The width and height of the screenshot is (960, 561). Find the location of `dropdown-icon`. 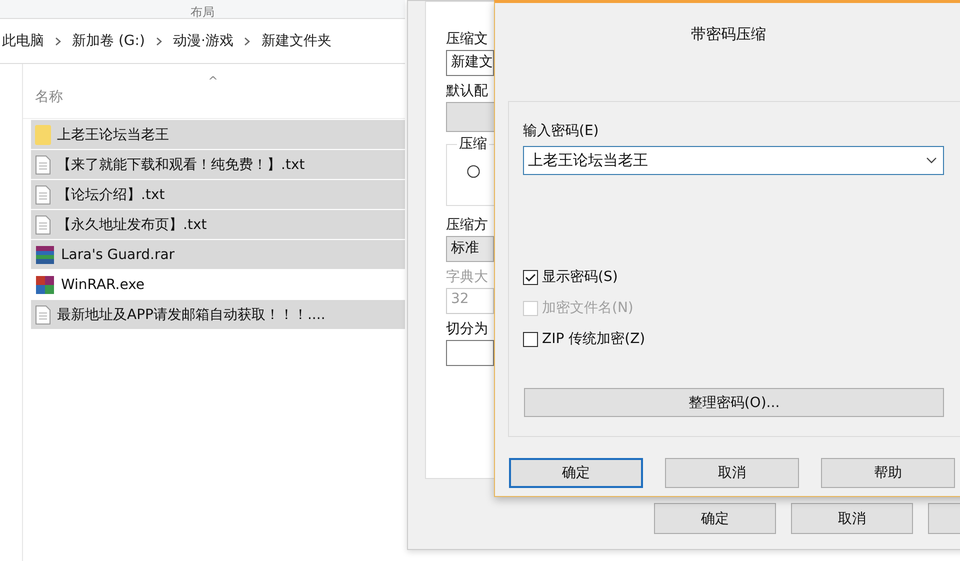

dropdown-icon is located at coordinates (931, 160).